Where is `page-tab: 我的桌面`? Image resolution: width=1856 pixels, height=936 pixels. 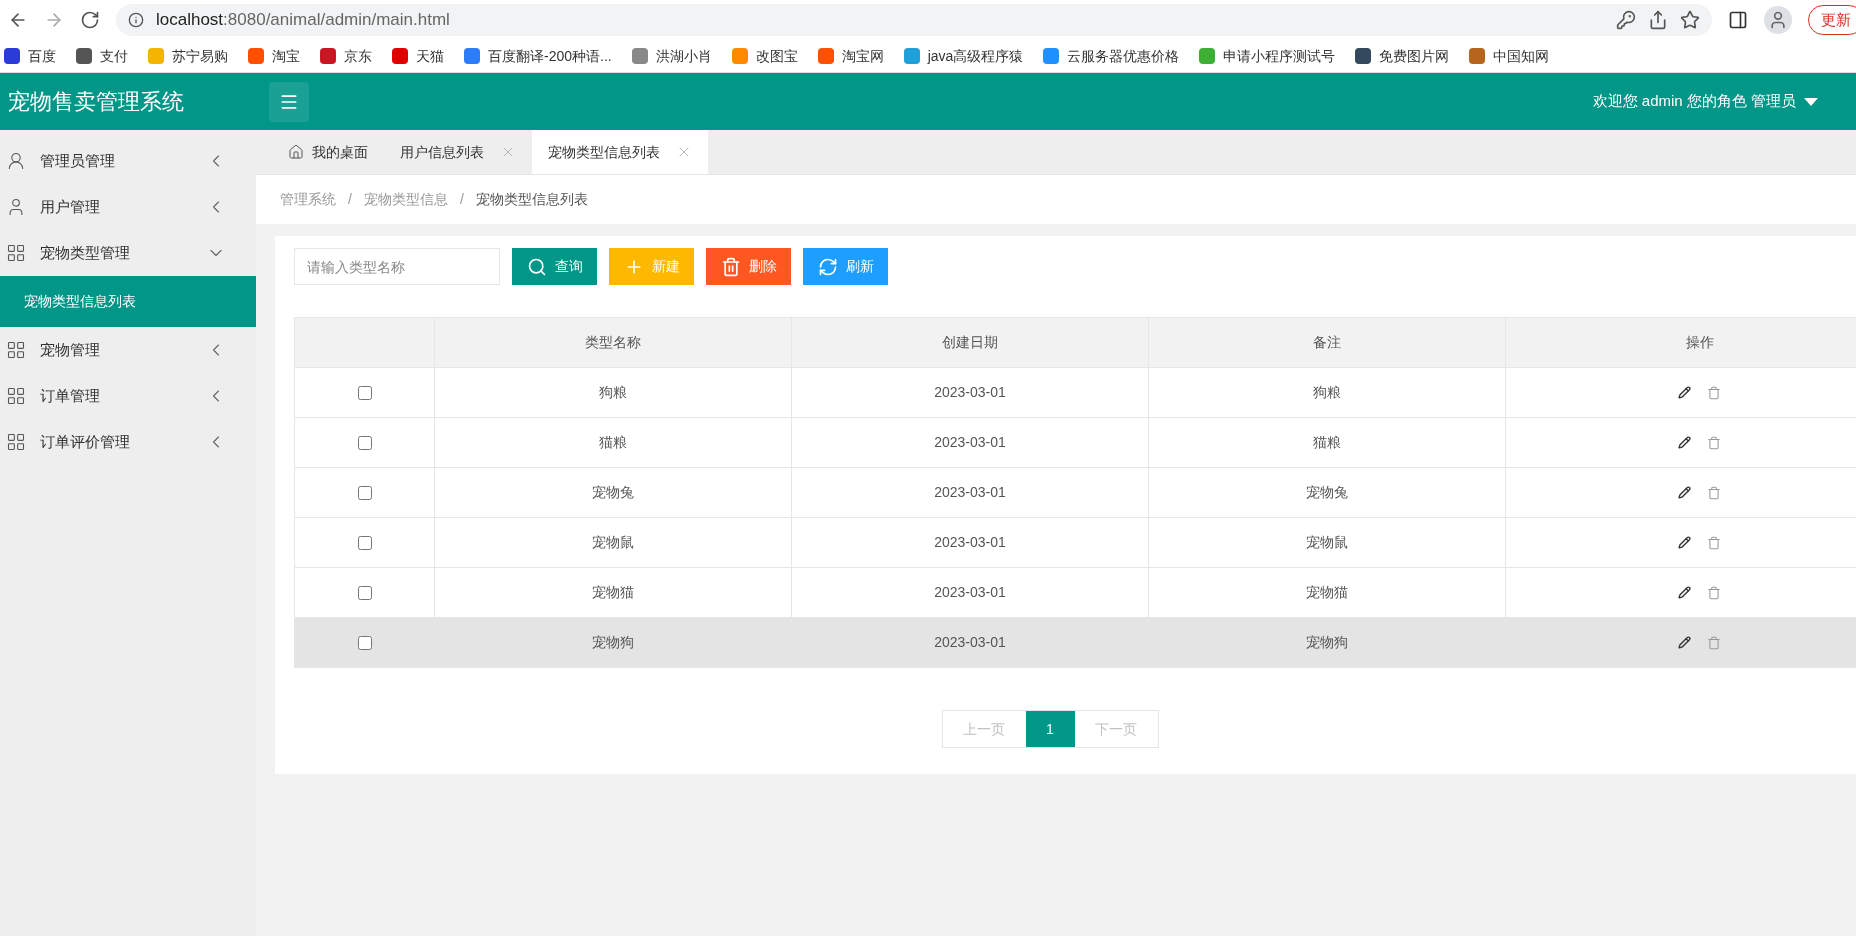 page-tab: 我的桌面 is located at coordinates (328, 152).